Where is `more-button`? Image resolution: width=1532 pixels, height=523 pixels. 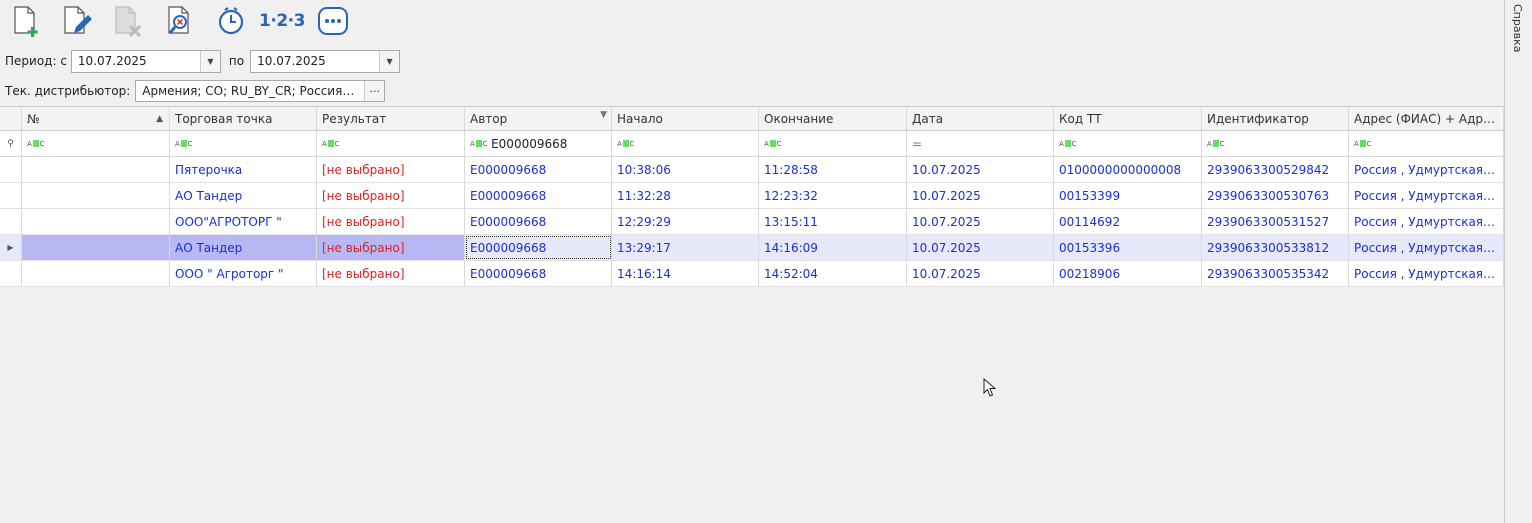 more-button is located at coordinates (333, 21).